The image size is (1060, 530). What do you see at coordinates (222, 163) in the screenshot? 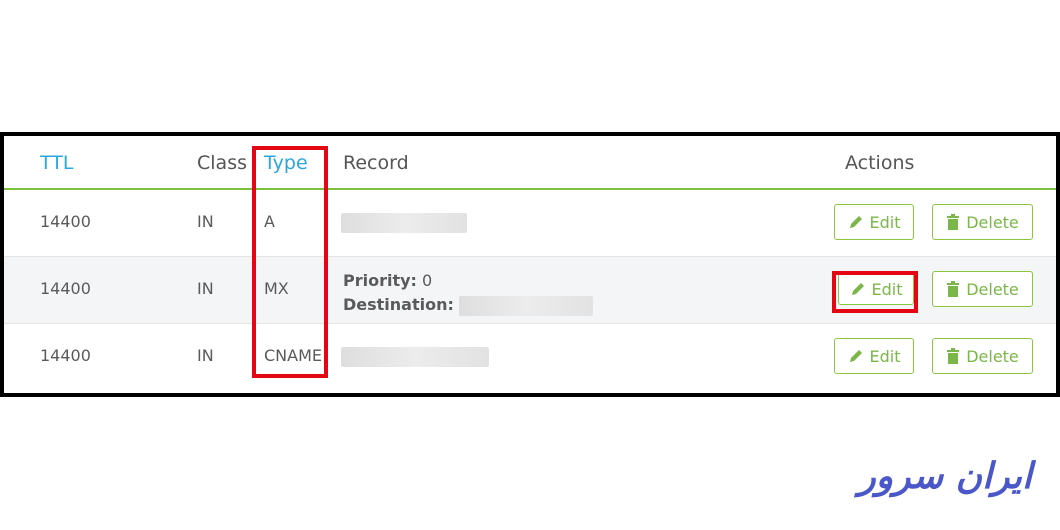
I see `class-column-header: Class` at bounding box center [222, 163].